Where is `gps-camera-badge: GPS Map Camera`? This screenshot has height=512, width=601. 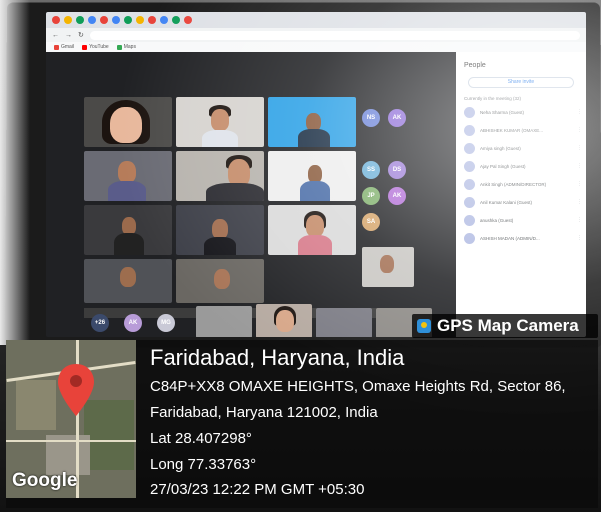 gps-camera-badge: GPS Map Camera is located at coordinates (505, 326).